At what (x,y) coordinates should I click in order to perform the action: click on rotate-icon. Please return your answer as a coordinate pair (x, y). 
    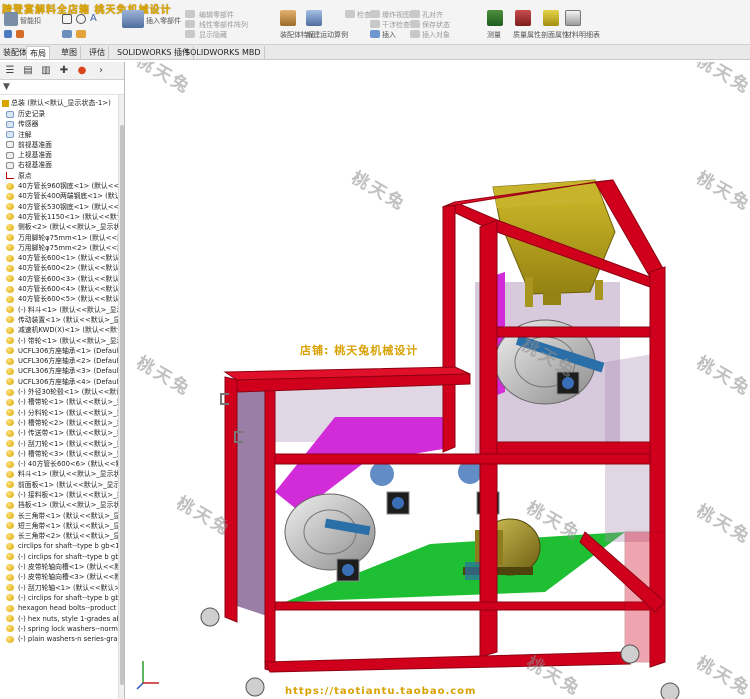
    Looking at the image, I should click on (20, 34).